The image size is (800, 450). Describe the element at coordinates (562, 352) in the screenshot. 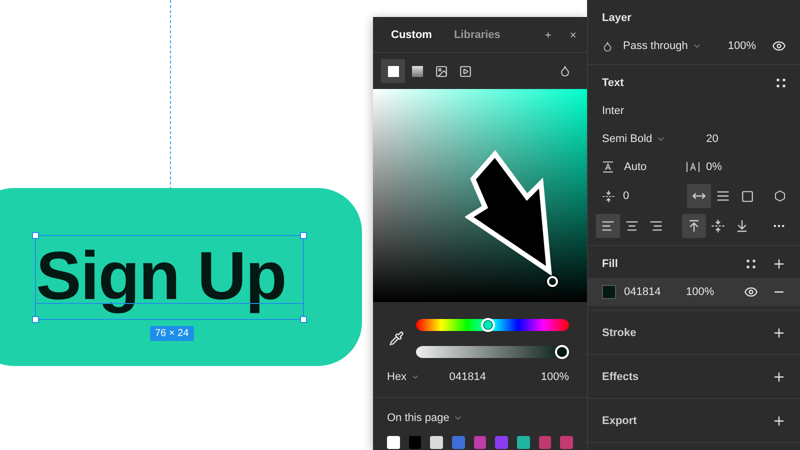

I see `opacity-thumb` at that location.